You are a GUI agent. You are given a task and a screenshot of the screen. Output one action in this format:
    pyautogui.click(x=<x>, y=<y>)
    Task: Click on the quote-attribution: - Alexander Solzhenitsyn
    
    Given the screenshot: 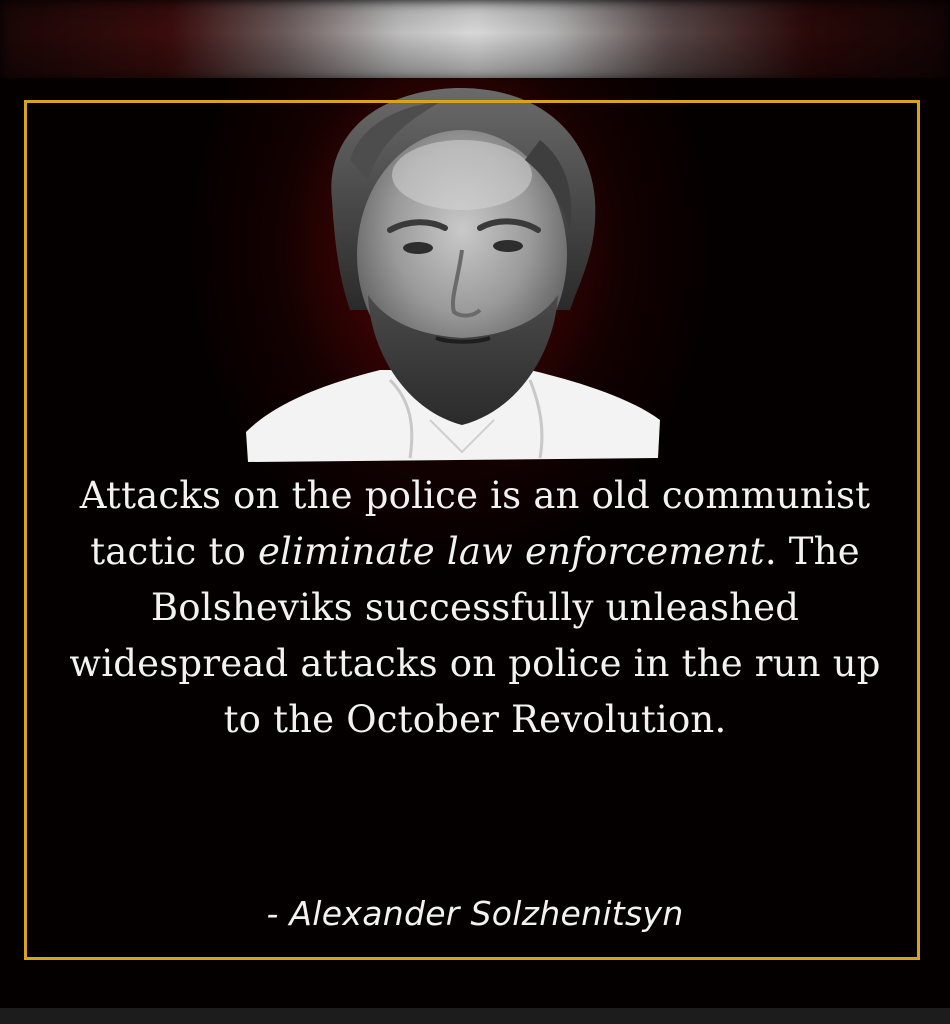 What is the action you would take?
    pyautogui.click(x=475, y=913)
    